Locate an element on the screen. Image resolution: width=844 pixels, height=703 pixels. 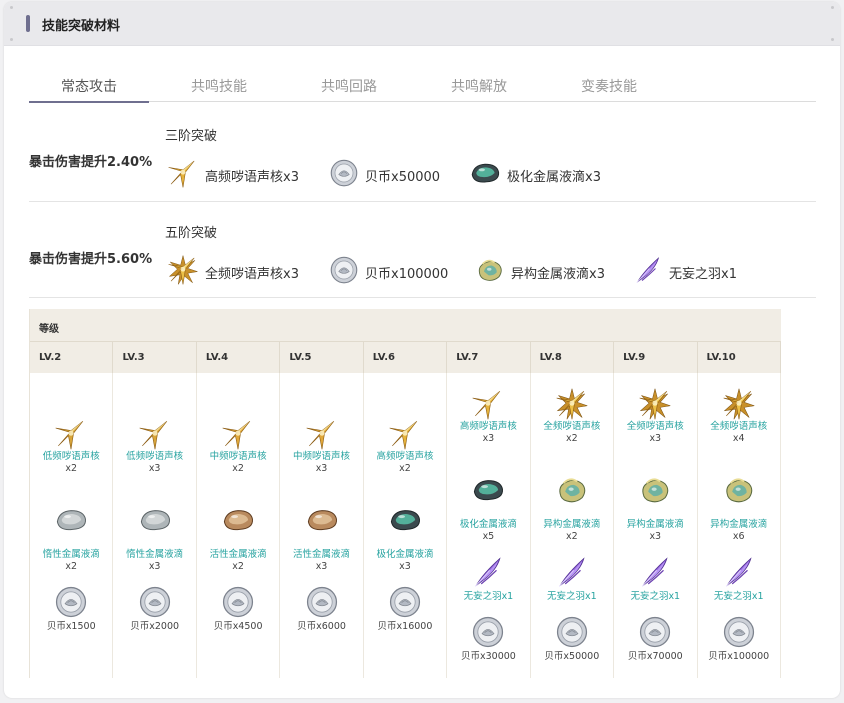
level-header: LV.4 is located at coordinates (239, 357).